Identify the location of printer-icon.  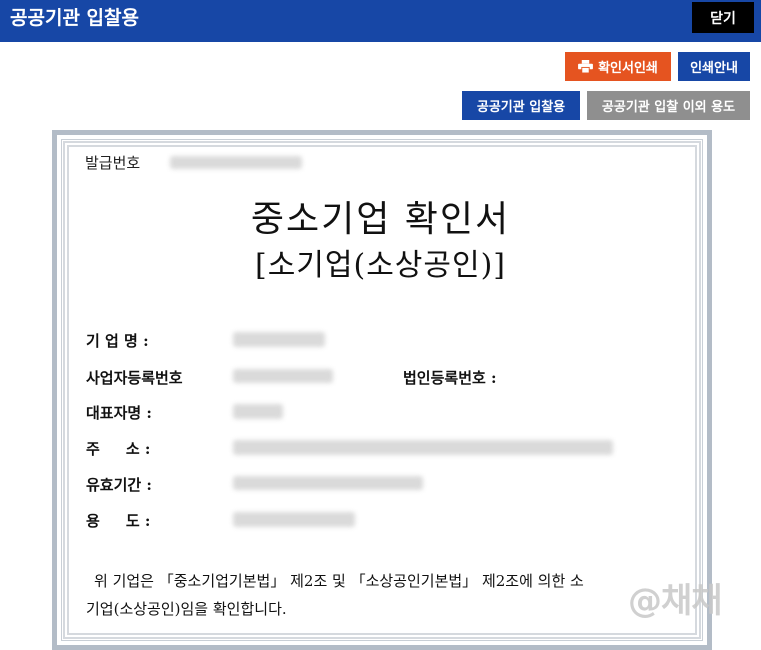
(586, 66).